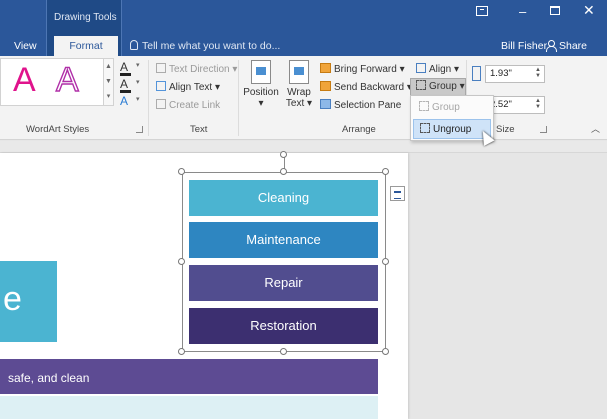 The image size is (607, 419). I want to click on text-effects-icon: A, so click(124, 101).